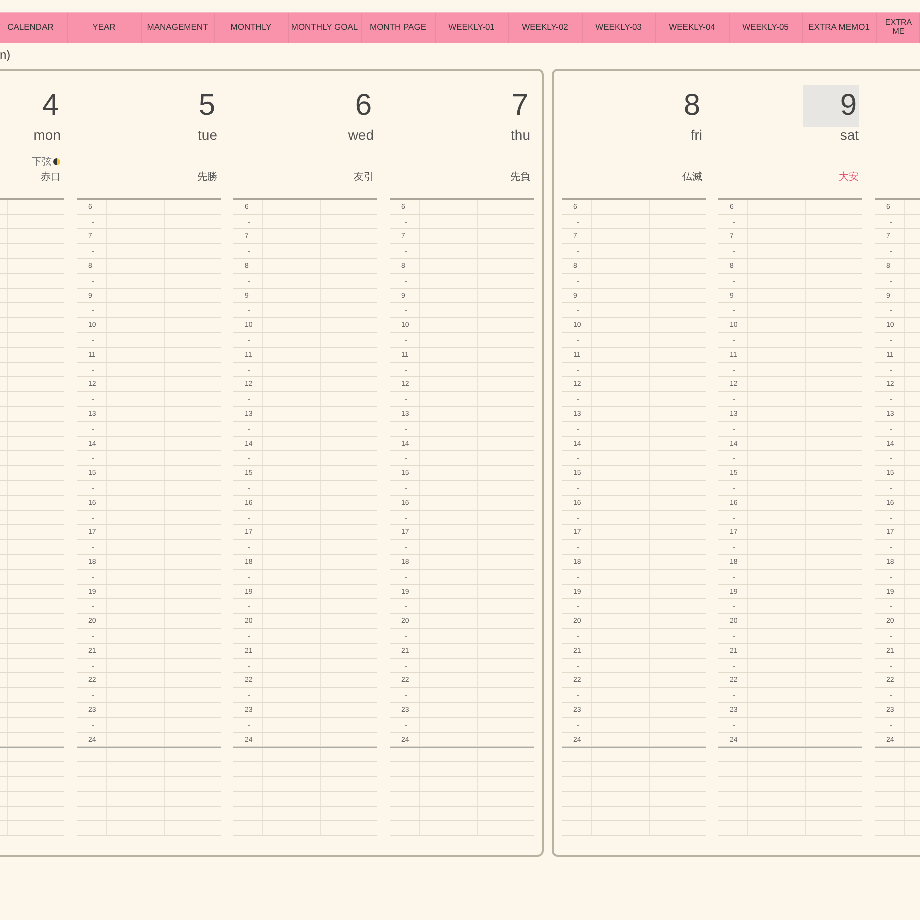 This screenshot has width=920, height=920. Describe the element at coordinates (520, 135) in the screenshot. I see `weekday-label: thu` at that location.